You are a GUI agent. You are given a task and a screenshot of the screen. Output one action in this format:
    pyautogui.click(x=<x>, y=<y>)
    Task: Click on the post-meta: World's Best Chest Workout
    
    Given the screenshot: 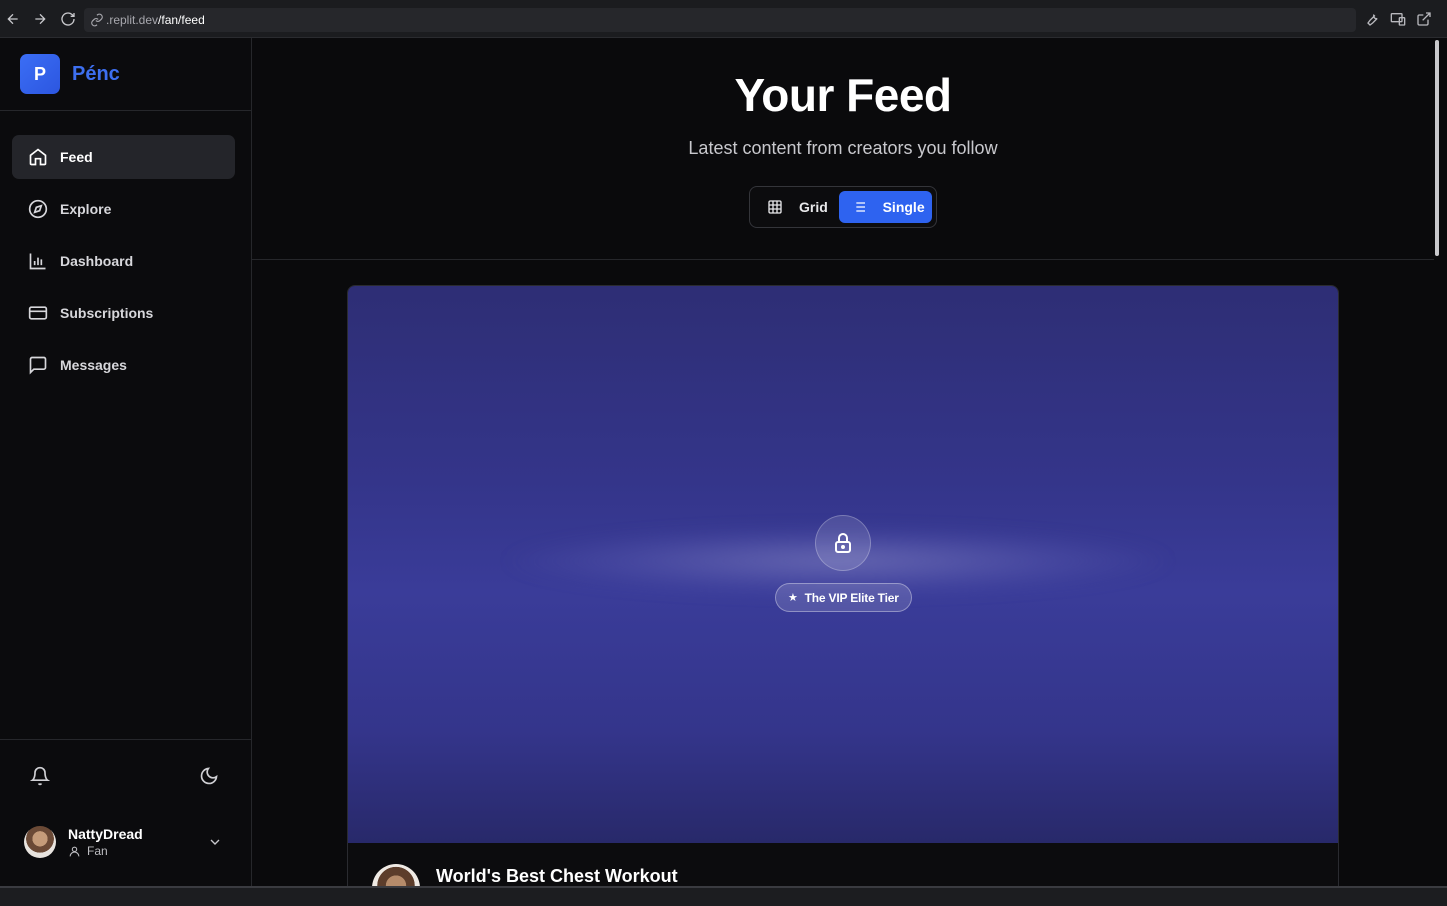 What is the action you would take?
    pyautogui.click(x=525, y=876)
    